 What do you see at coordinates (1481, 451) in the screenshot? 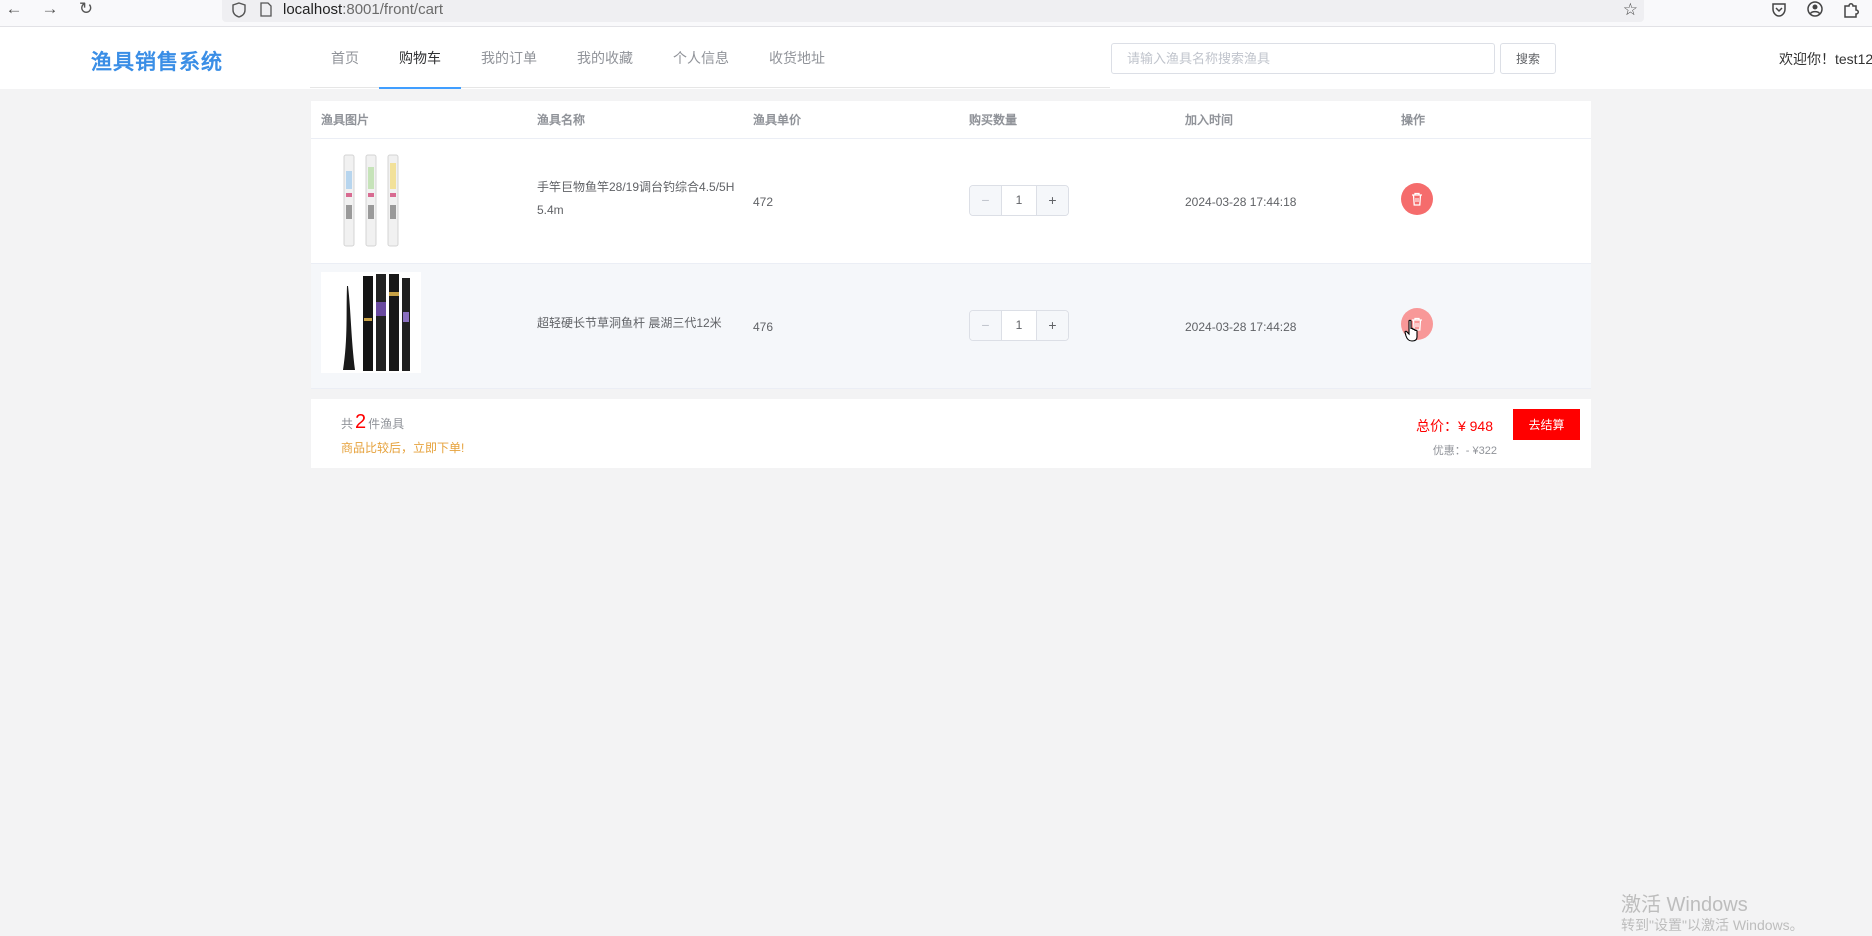
I see `discount-value: - ¥322` at bounding box center [1481, 451].